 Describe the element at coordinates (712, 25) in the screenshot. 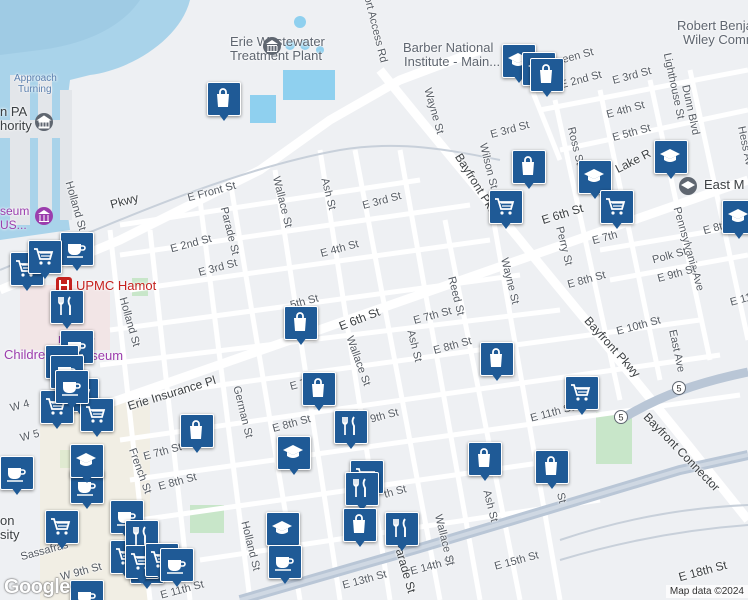

I see `robert-benjamin-label: Robert Benja` at that location.